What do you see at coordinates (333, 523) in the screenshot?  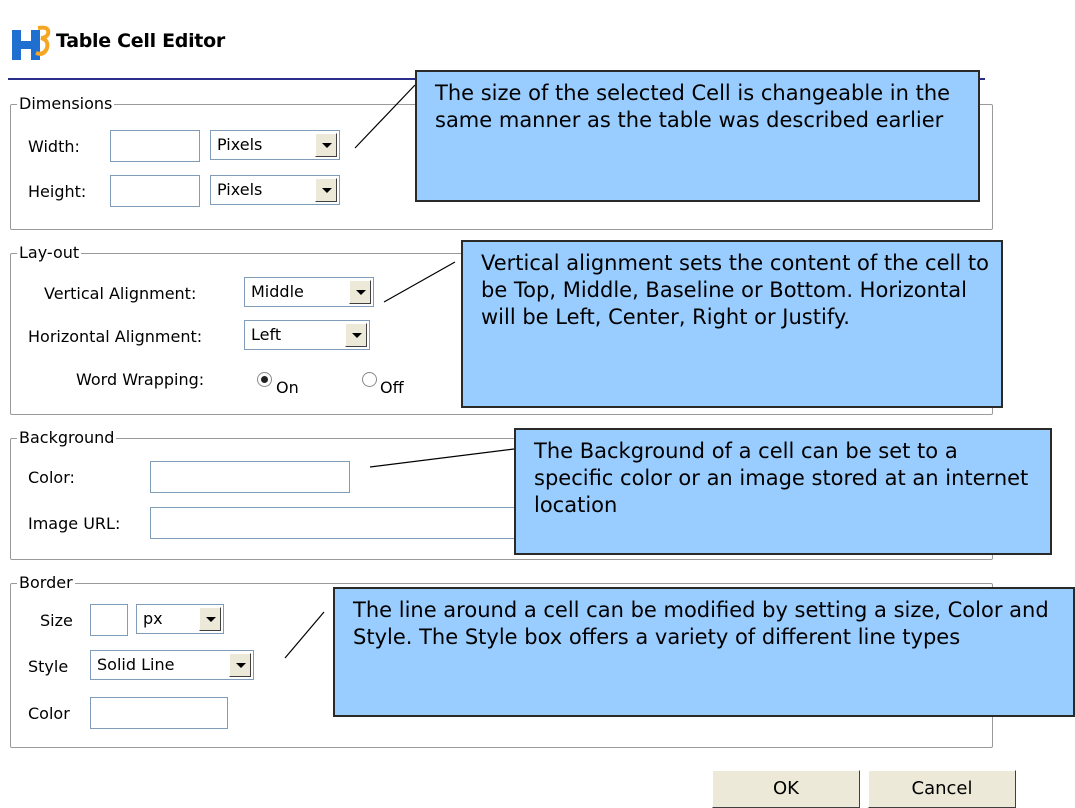 I see `image-url-input` at bounding box center [333, 523].